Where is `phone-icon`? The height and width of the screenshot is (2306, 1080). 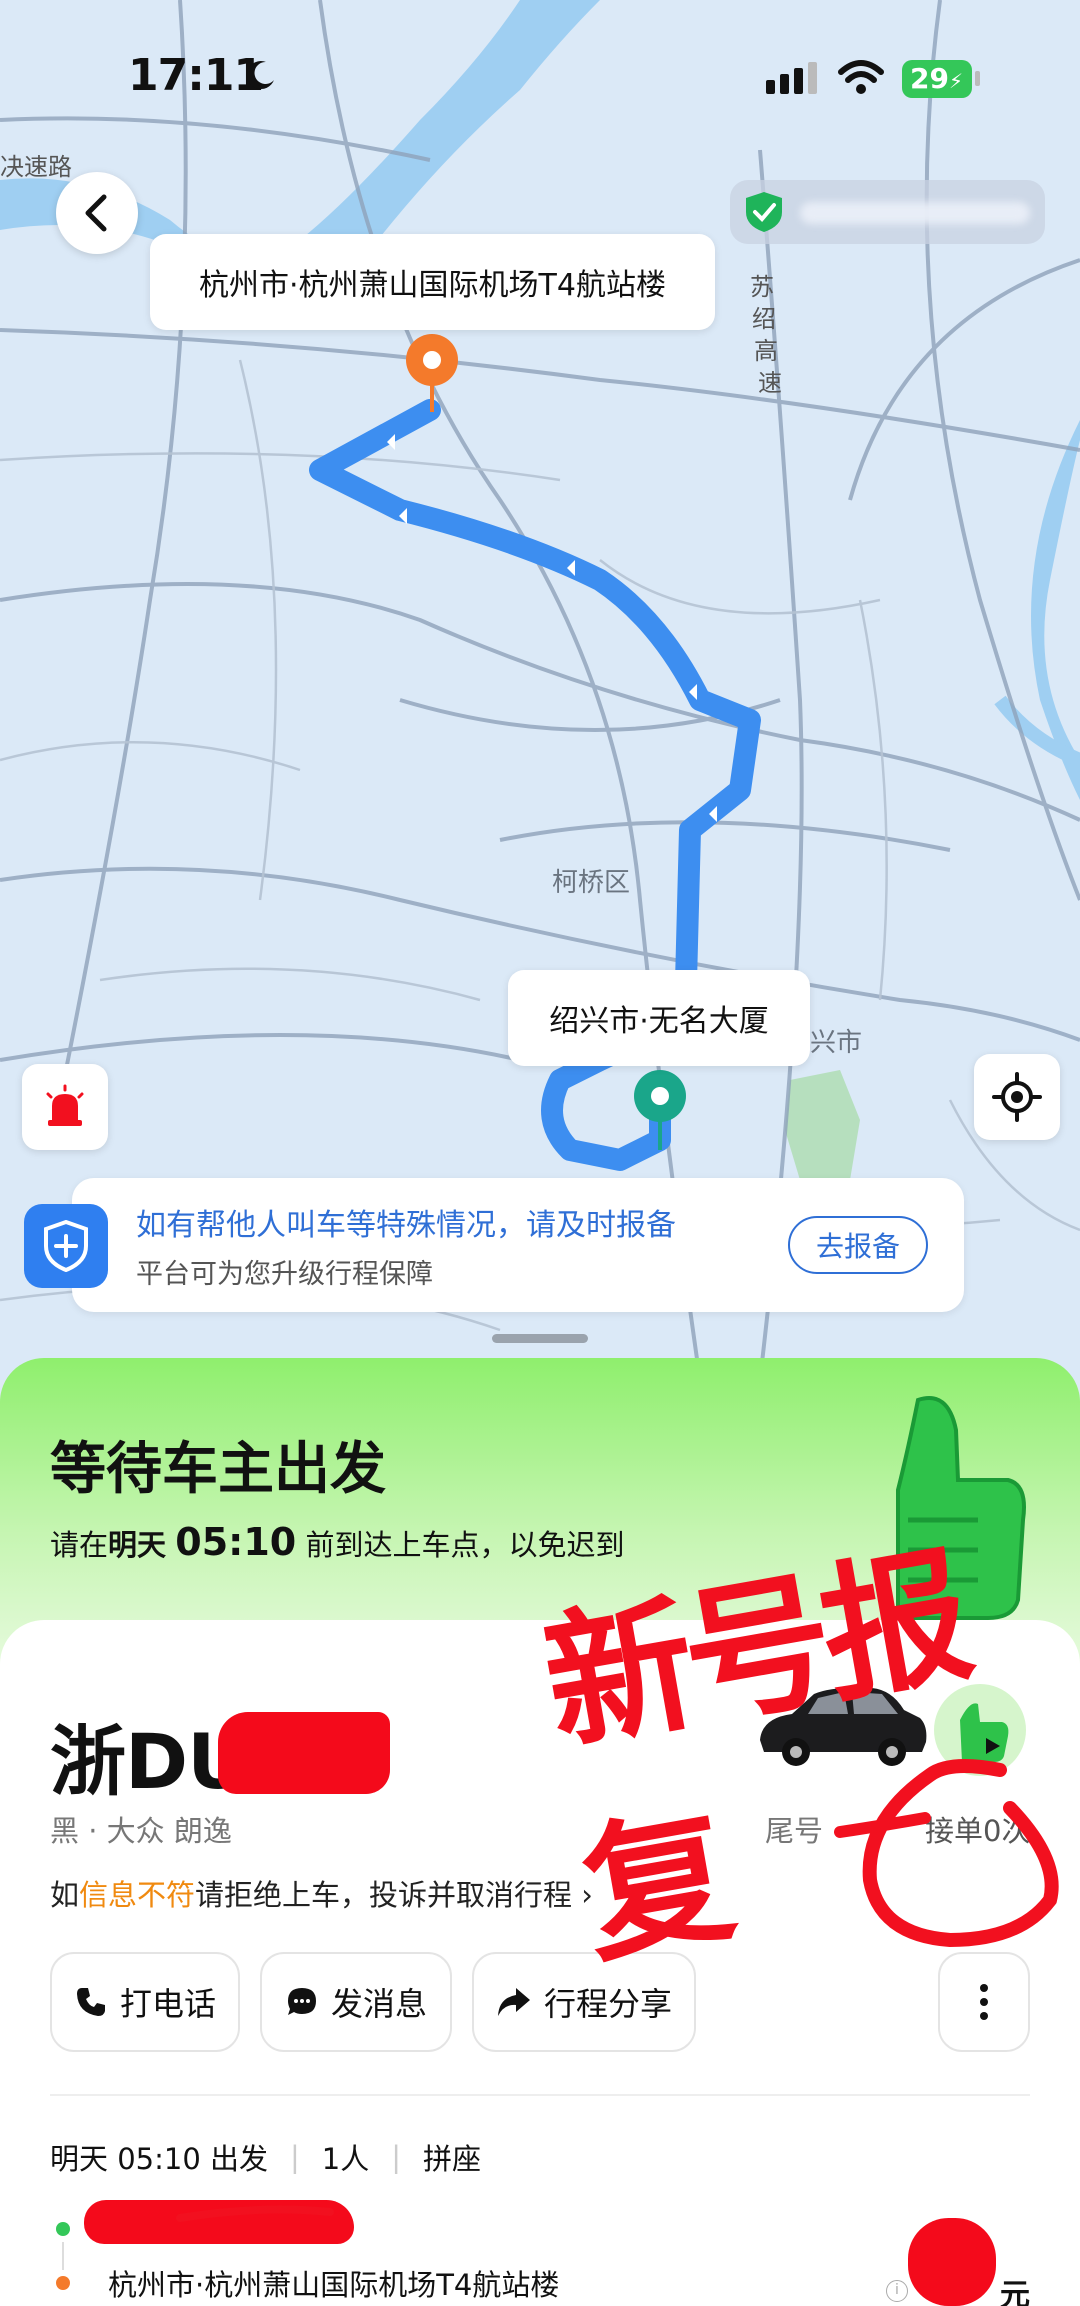 phone-icon is located at coordinates (90, 2002).